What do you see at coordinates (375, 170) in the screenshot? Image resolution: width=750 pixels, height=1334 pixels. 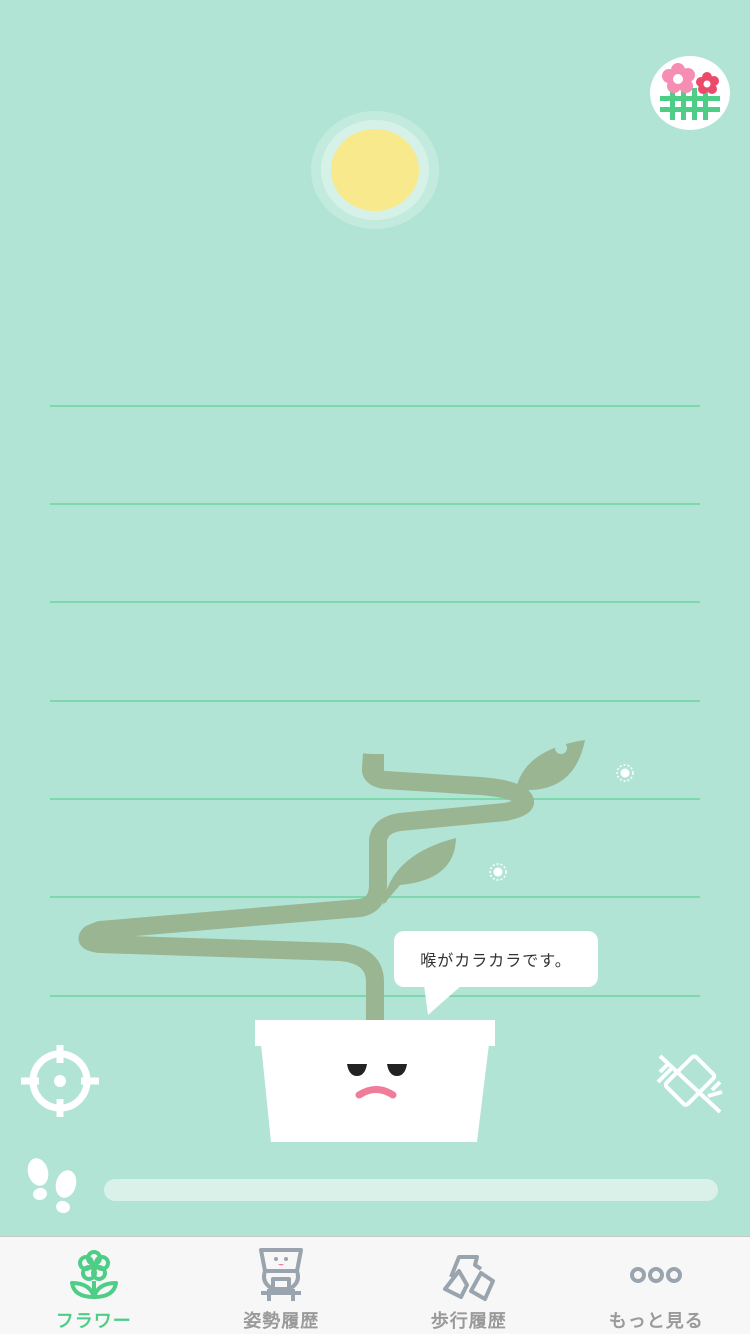 I see `sun-icon` at bounding box center [375, 170].